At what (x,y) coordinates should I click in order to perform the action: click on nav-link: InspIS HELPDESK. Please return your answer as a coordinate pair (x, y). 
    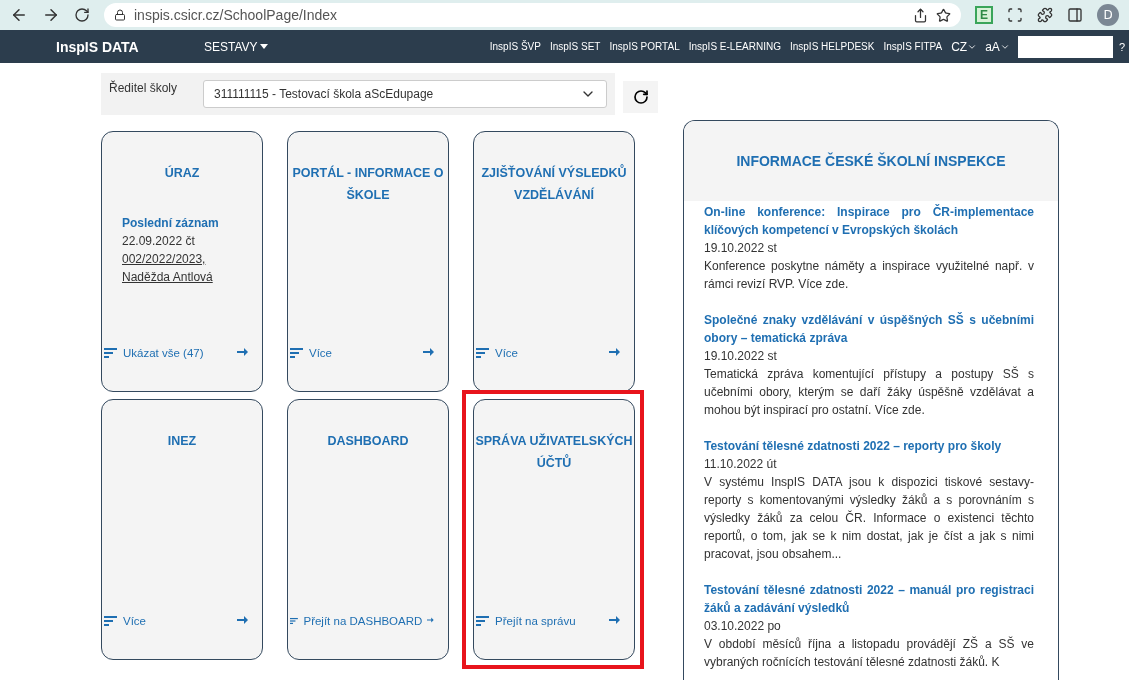
    Looking at the image, I should click on (832, 46).